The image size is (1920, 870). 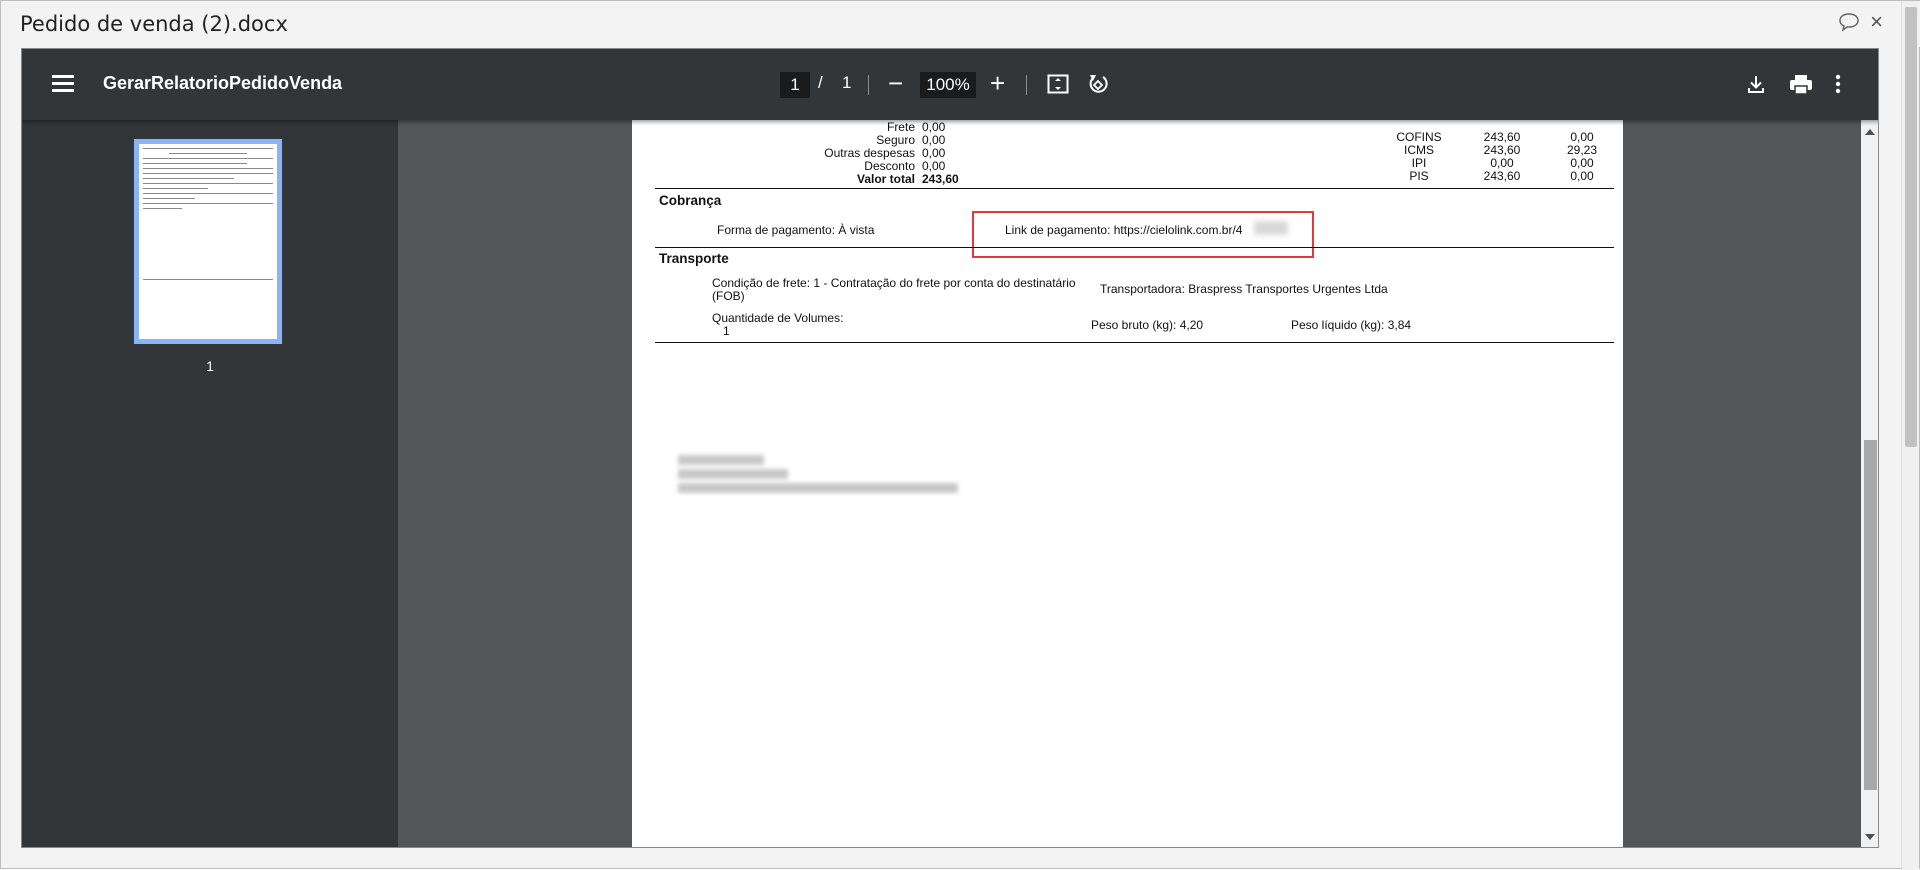 I want to click on outer-scrollbar-thumb, so click(x=1911, y=227).